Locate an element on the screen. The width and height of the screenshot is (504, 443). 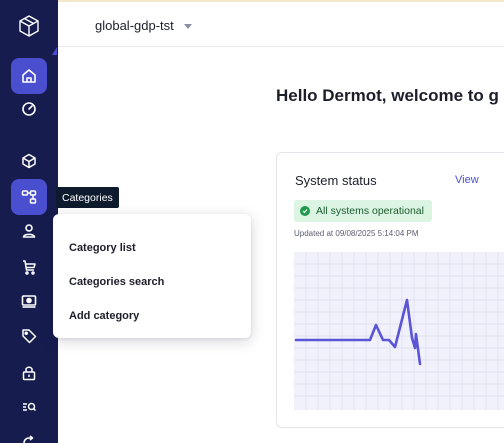
gauge-icon is located at coordinates (29, 109).